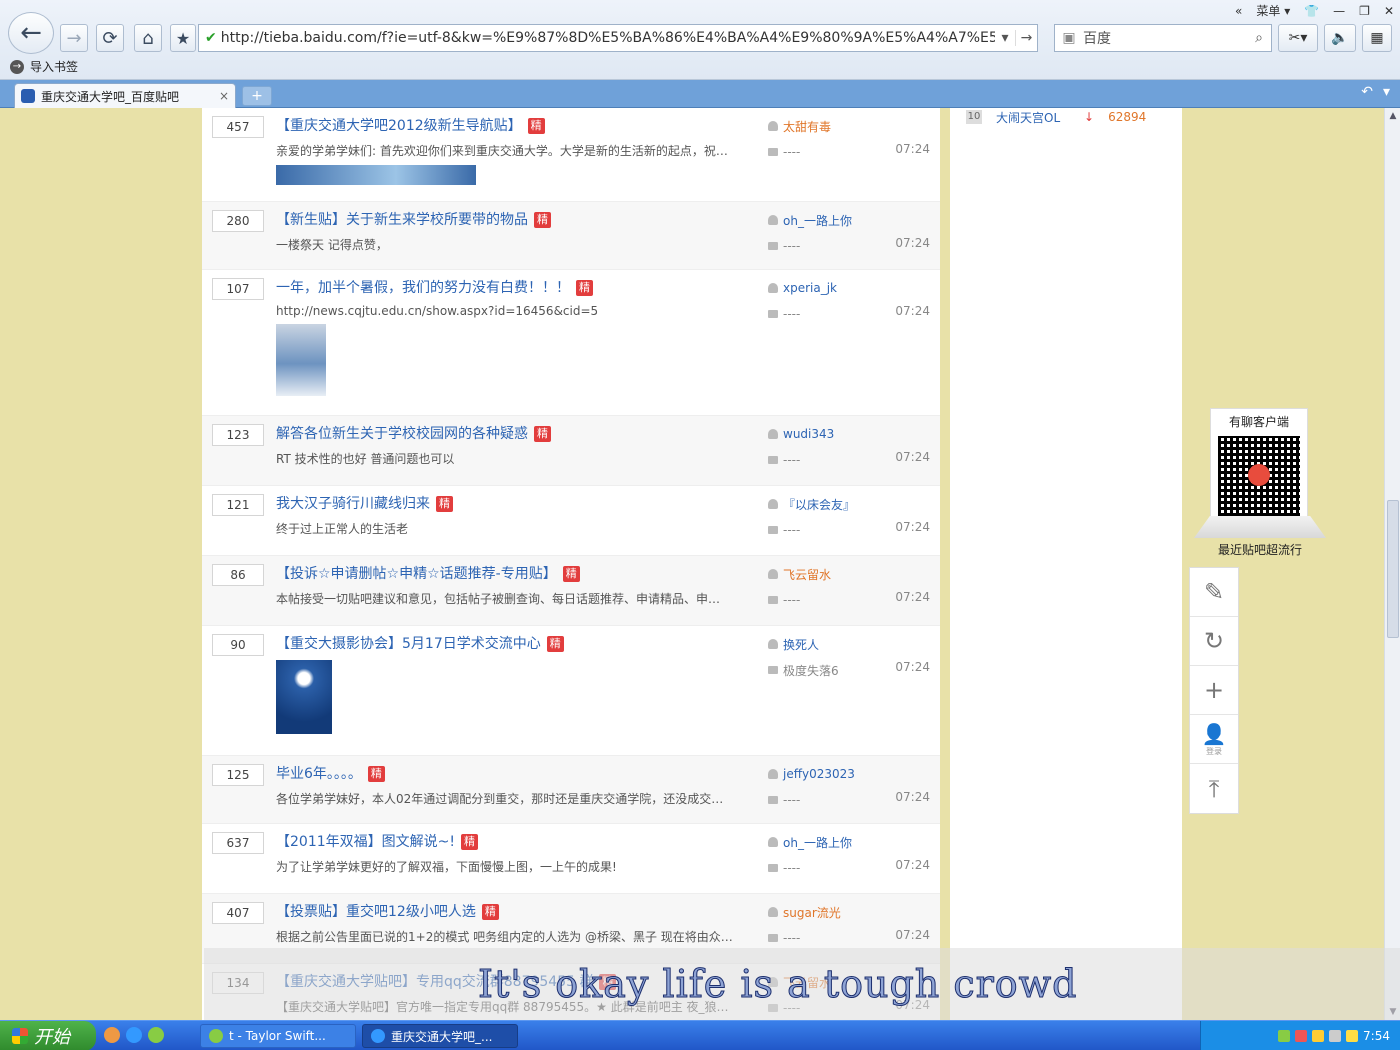 Image resolution: width=1400 pixels, height=1050 pixels. I want to click on author-name: sugar流光, so click(812, 912).